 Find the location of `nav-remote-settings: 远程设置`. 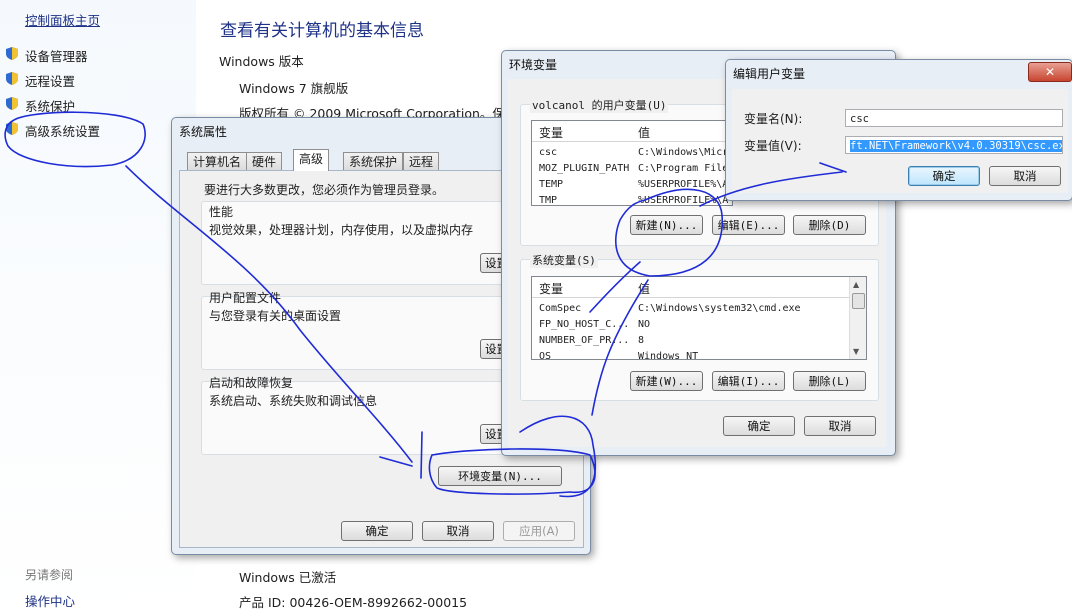

nav-remote-settings: 远程设置 is located at coordinates (50, 80).